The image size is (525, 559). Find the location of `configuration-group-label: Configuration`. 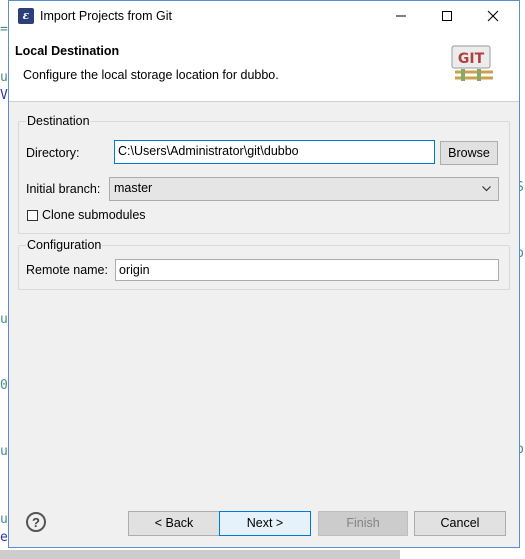

configuration-group-label: Configuration is located at coordinates (64, 245).